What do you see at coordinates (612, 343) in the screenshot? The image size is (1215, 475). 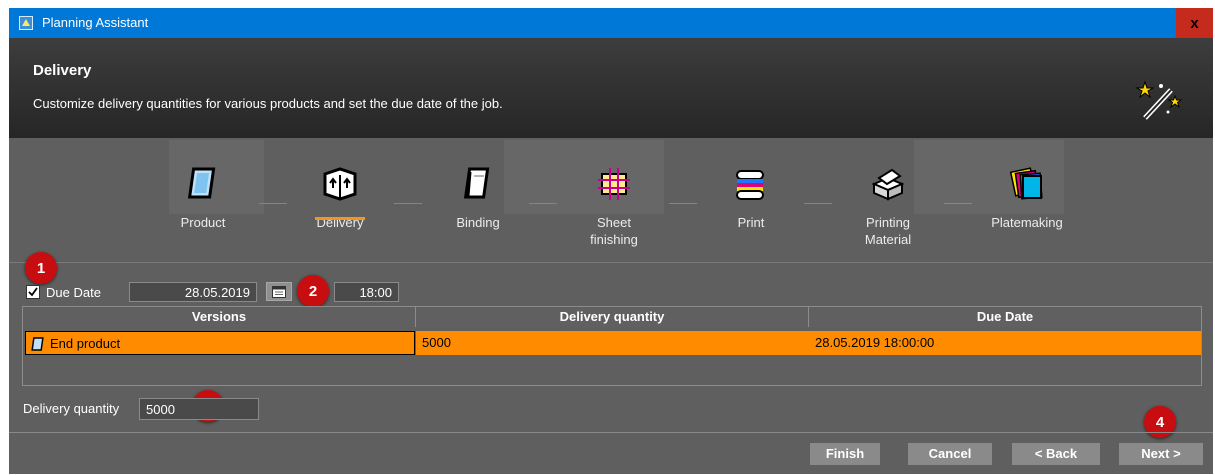 I see `cell-delivery-quantity: 5000` at bounding box center [612, 343].